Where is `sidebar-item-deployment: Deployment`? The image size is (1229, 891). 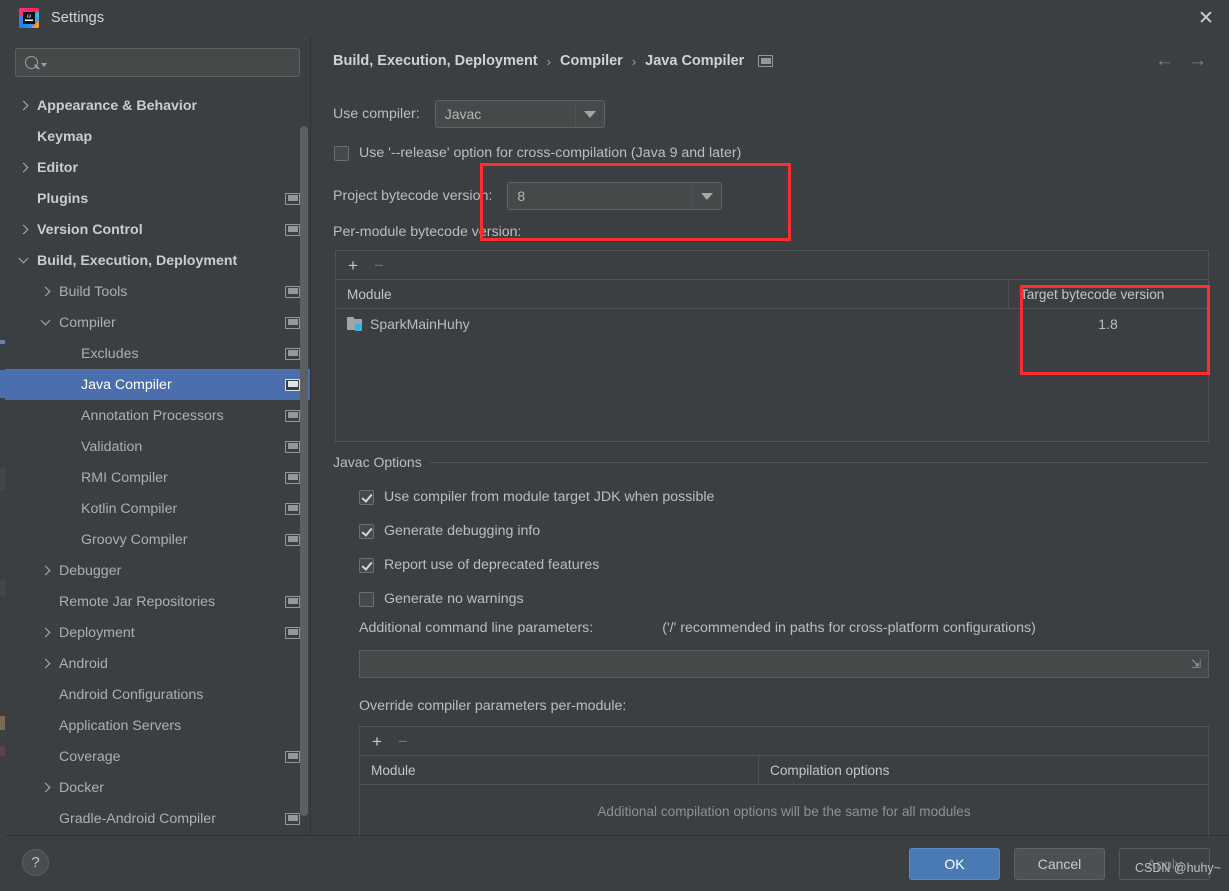
sidebar-item-deployment: Deployment is located at coordinates (157, 632).